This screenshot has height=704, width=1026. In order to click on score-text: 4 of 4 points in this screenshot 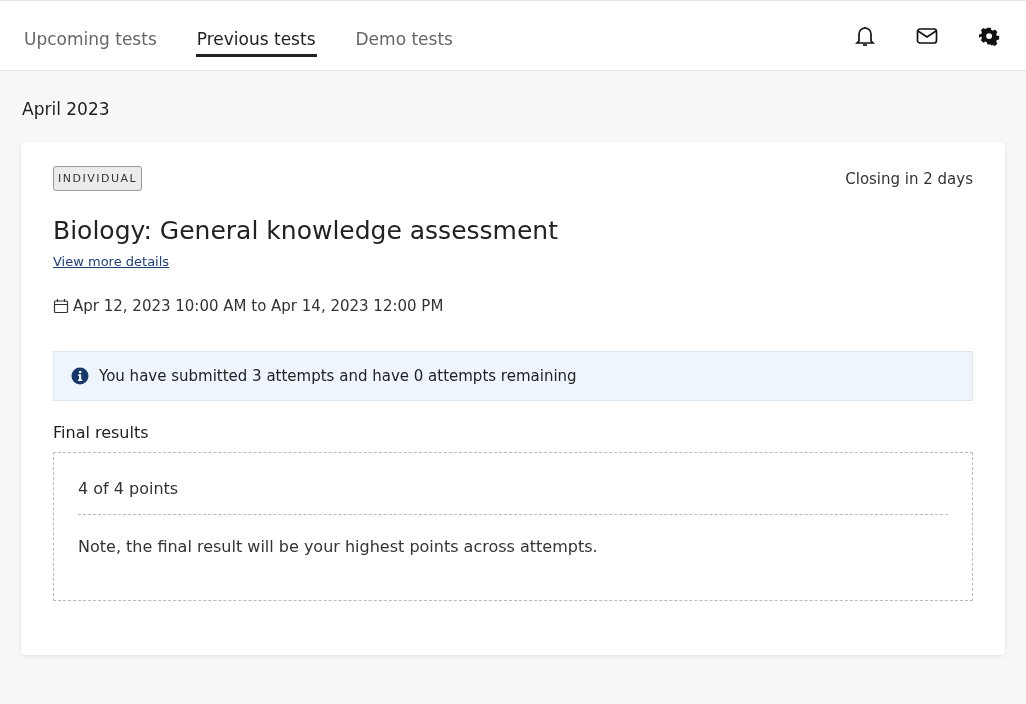, I will do `click(513, 497)`.